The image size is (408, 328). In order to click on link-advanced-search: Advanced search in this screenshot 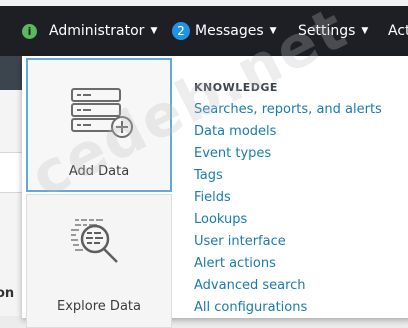, I will do `click(250, 285)`.